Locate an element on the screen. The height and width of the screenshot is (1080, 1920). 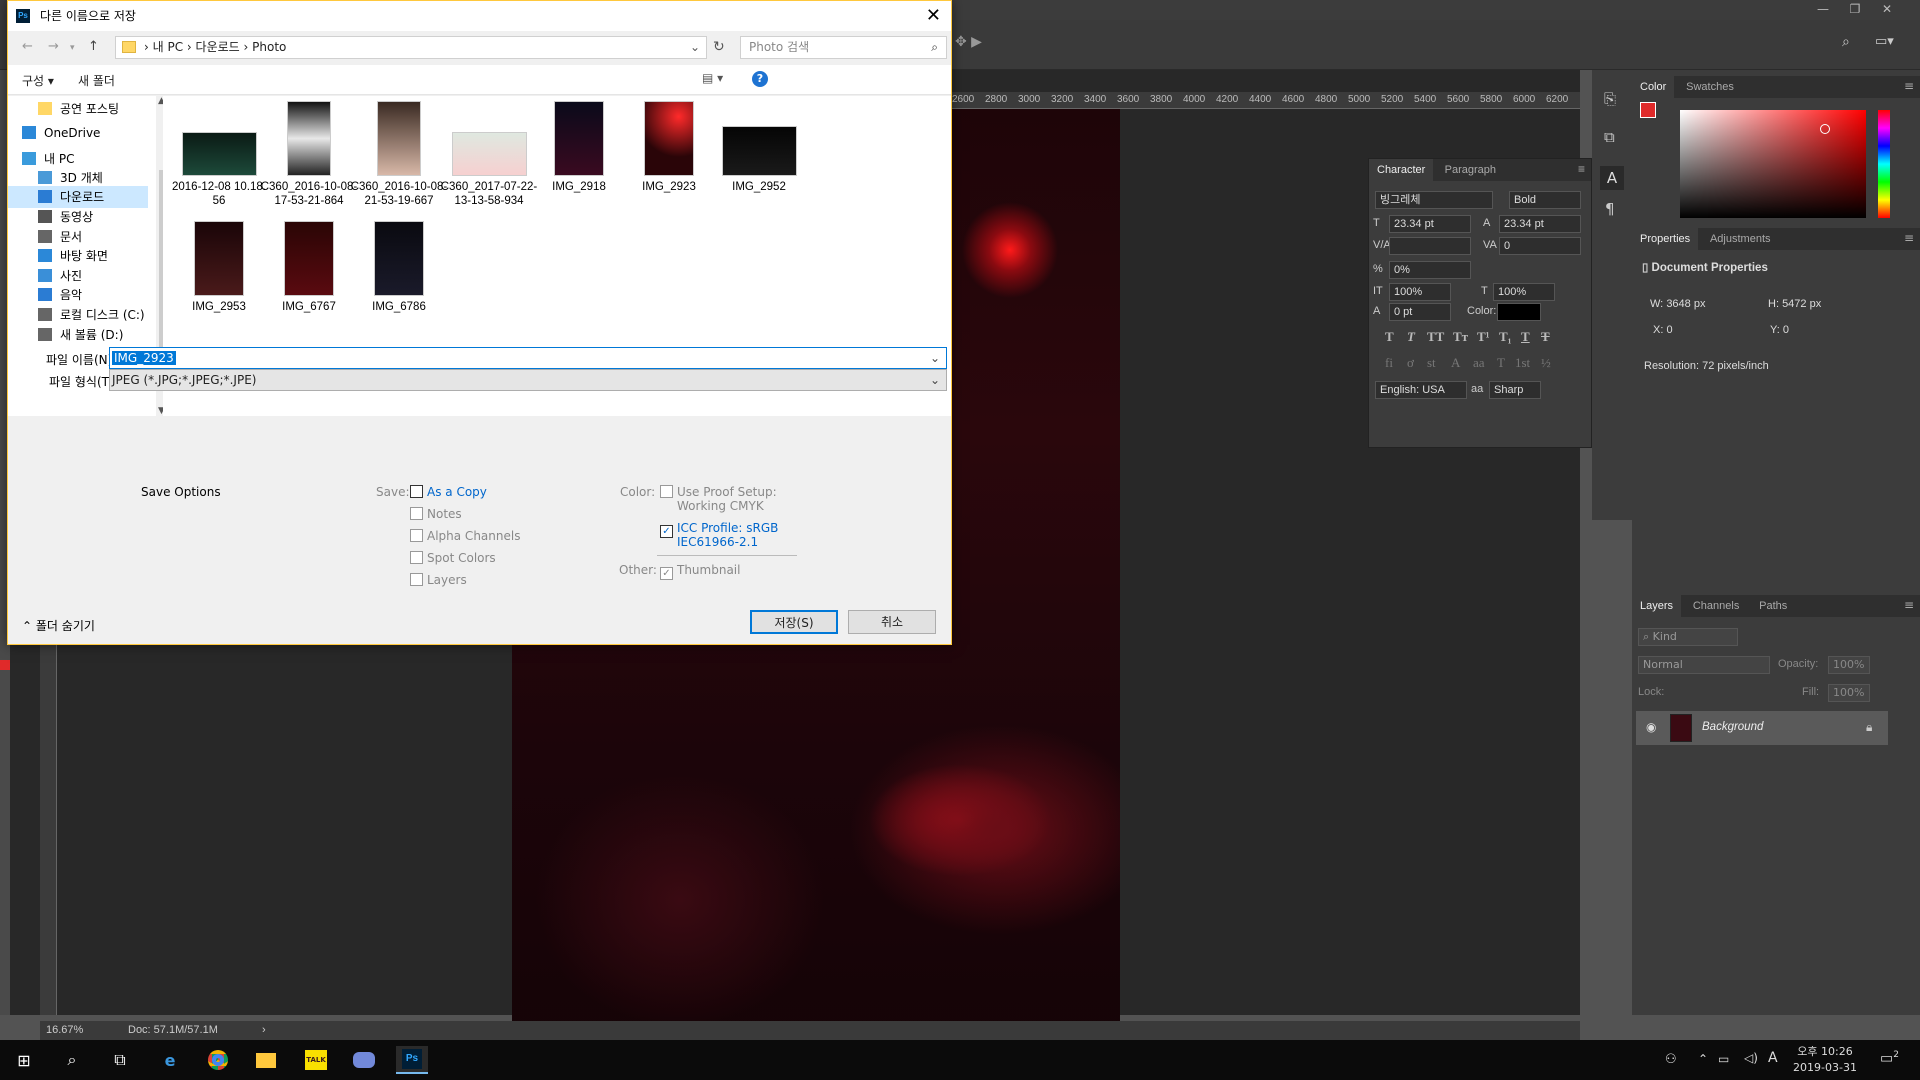
ligature-icon: fi is located at coordinates (1389, 363).